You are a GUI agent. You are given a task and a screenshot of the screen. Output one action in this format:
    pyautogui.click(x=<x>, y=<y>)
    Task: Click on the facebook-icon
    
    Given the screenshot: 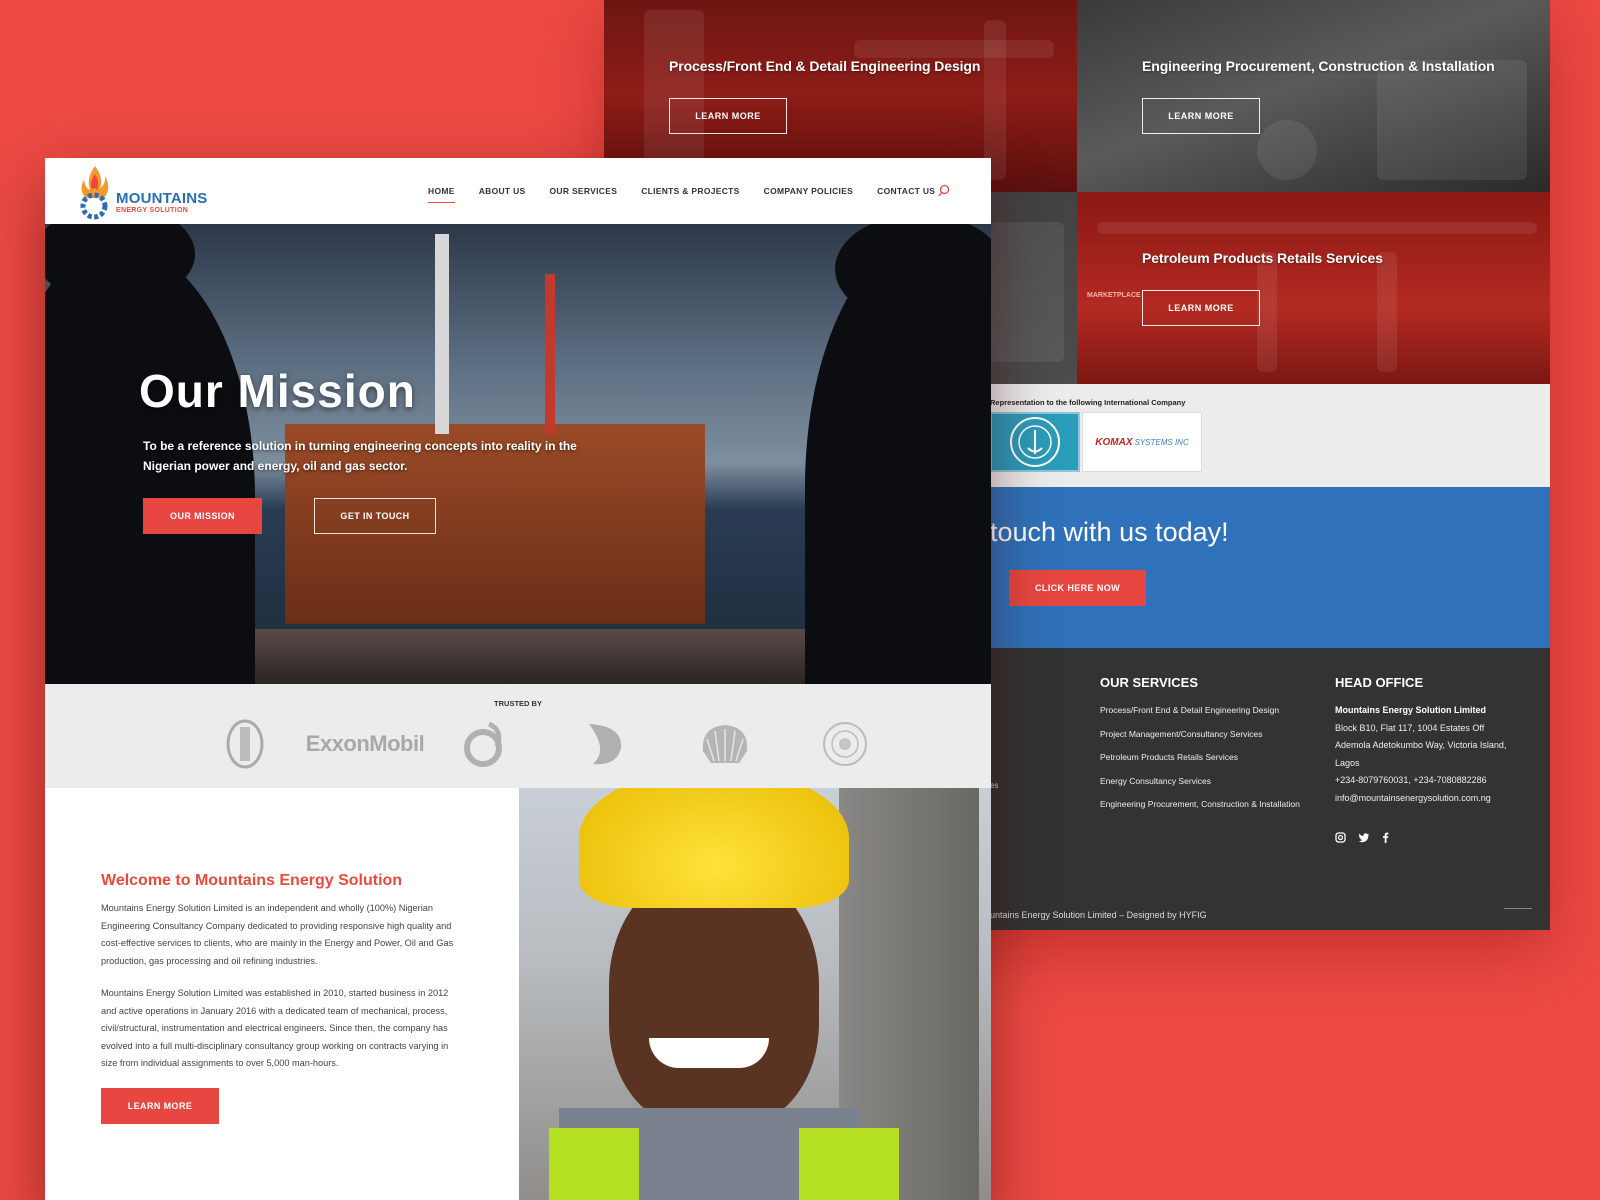 What is the action you would take?
    pyautogui.click(x=1385, y=837)
    